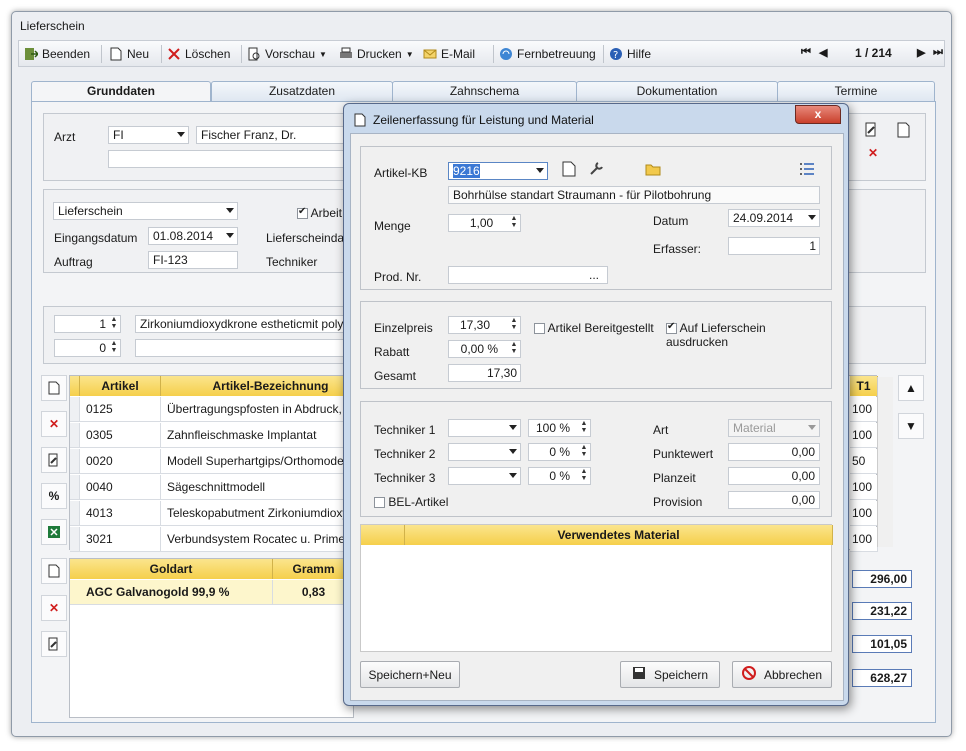 This screenshot has height=751, width=966. What do you see at coordinates (864, 461) in the screenshot?
I see `table-row-t1: 50` at bounding box center [864, 461].